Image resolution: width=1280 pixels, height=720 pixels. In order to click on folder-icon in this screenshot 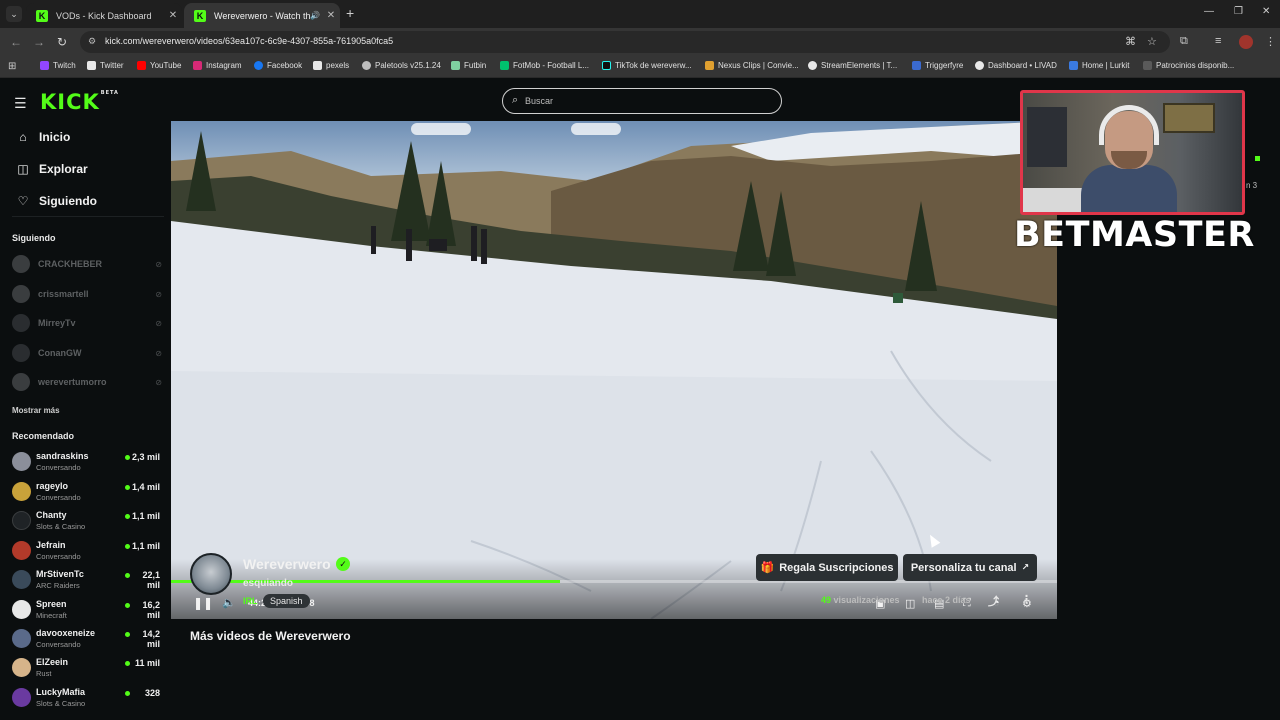, I will do `click(1147, 65)`.